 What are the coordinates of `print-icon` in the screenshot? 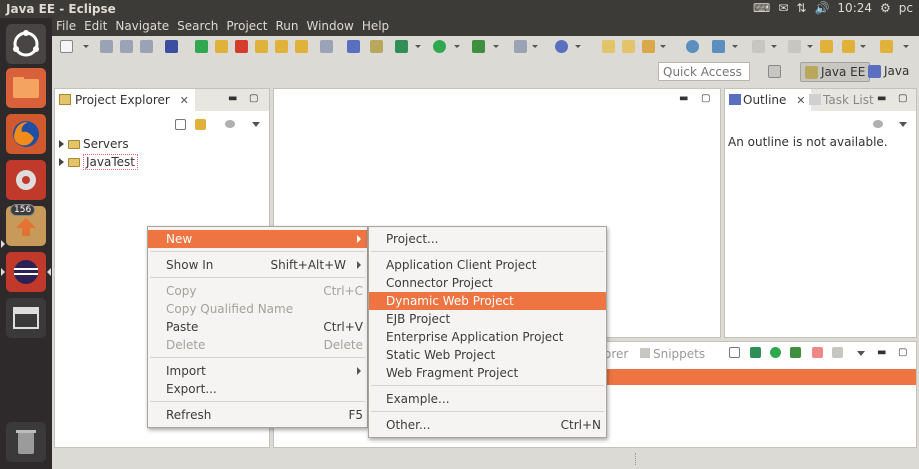 It's located at (146, 46).